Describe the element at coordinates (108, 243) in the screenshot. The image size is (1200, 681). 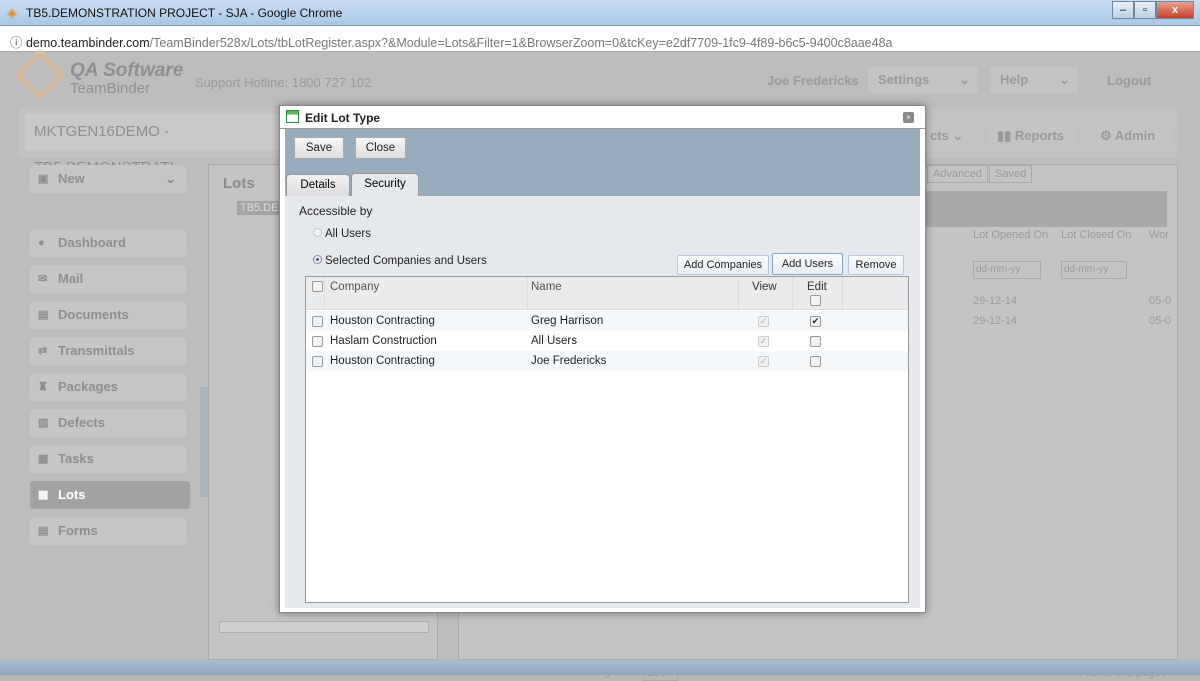
I see `sidebar-item-dashboard: ● Dashboard` at that location.